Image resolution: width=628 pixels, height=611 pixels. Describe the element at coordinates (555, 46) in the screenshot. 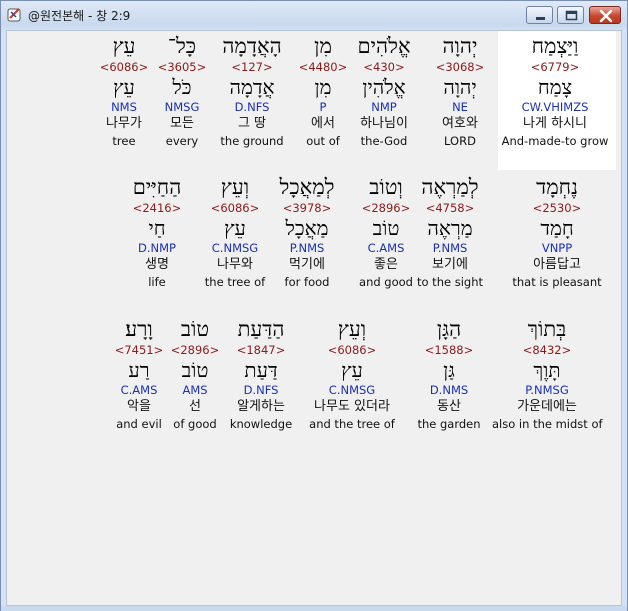

I see `hebrew-word: וַיַּצְמַח` at that location.